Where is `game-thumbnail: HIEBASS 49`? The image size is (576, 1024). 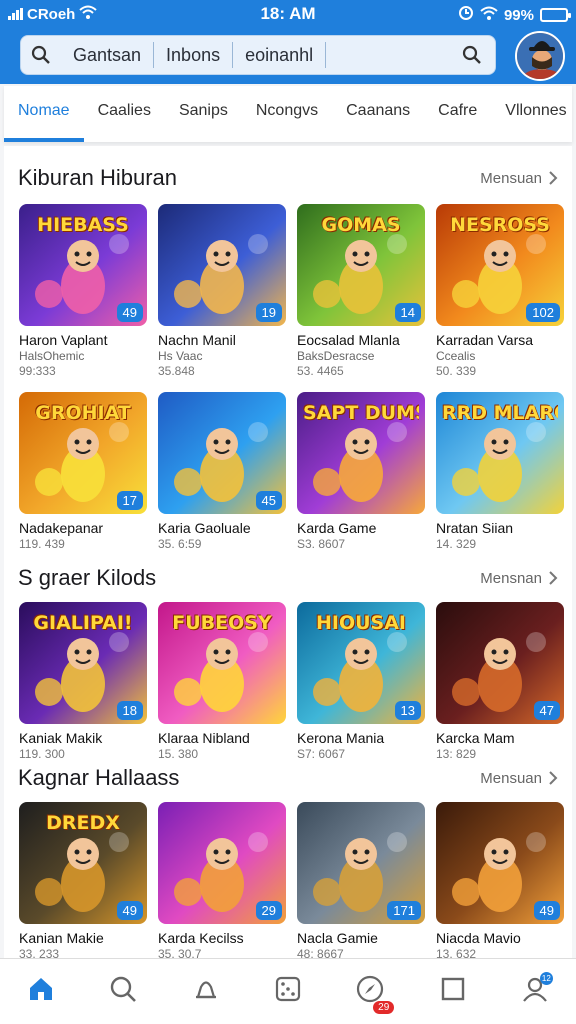
game-thumbnail: HIEBASS 49 is located at coordinates (83, 265).